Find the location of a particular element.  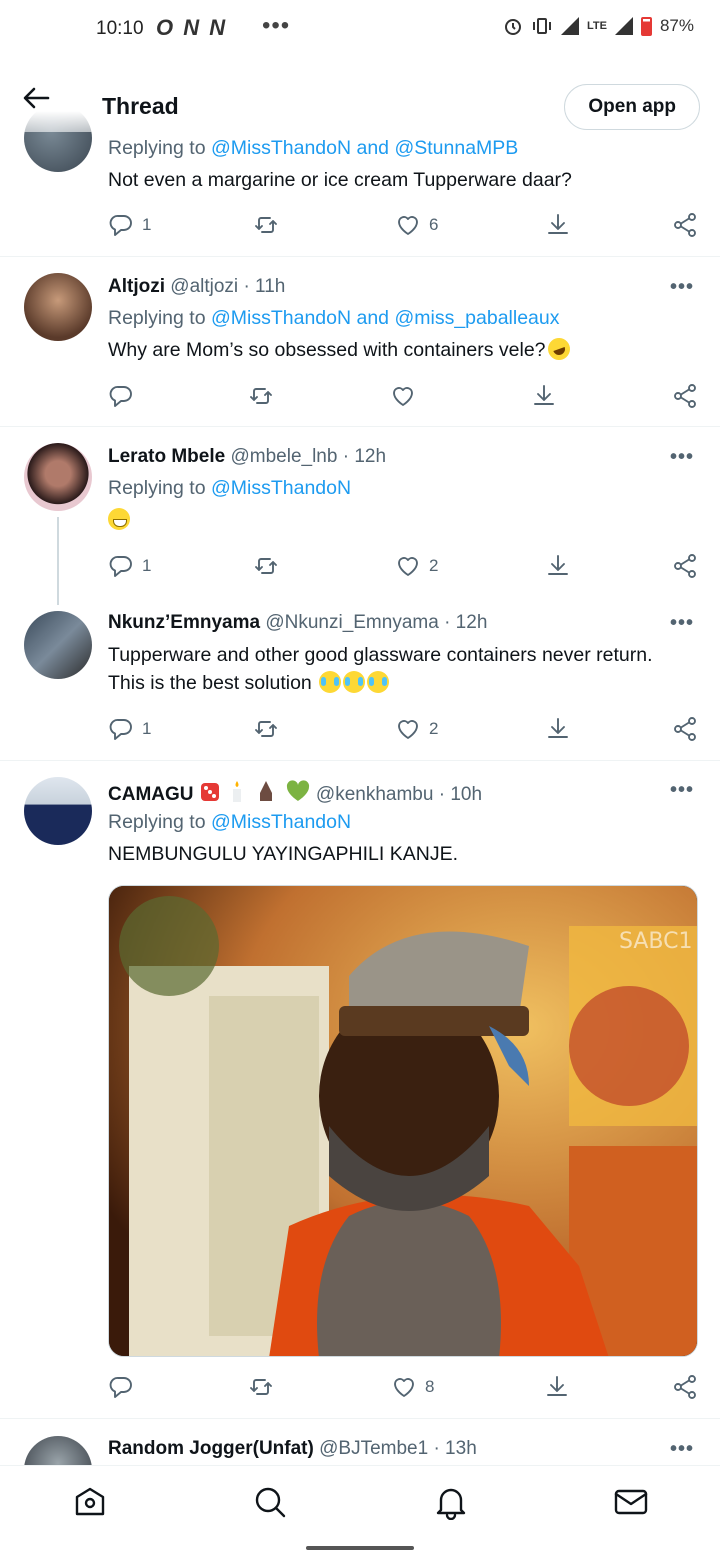

replying-to: Replying to @MissThandoN is located at coordinates (230, 822).